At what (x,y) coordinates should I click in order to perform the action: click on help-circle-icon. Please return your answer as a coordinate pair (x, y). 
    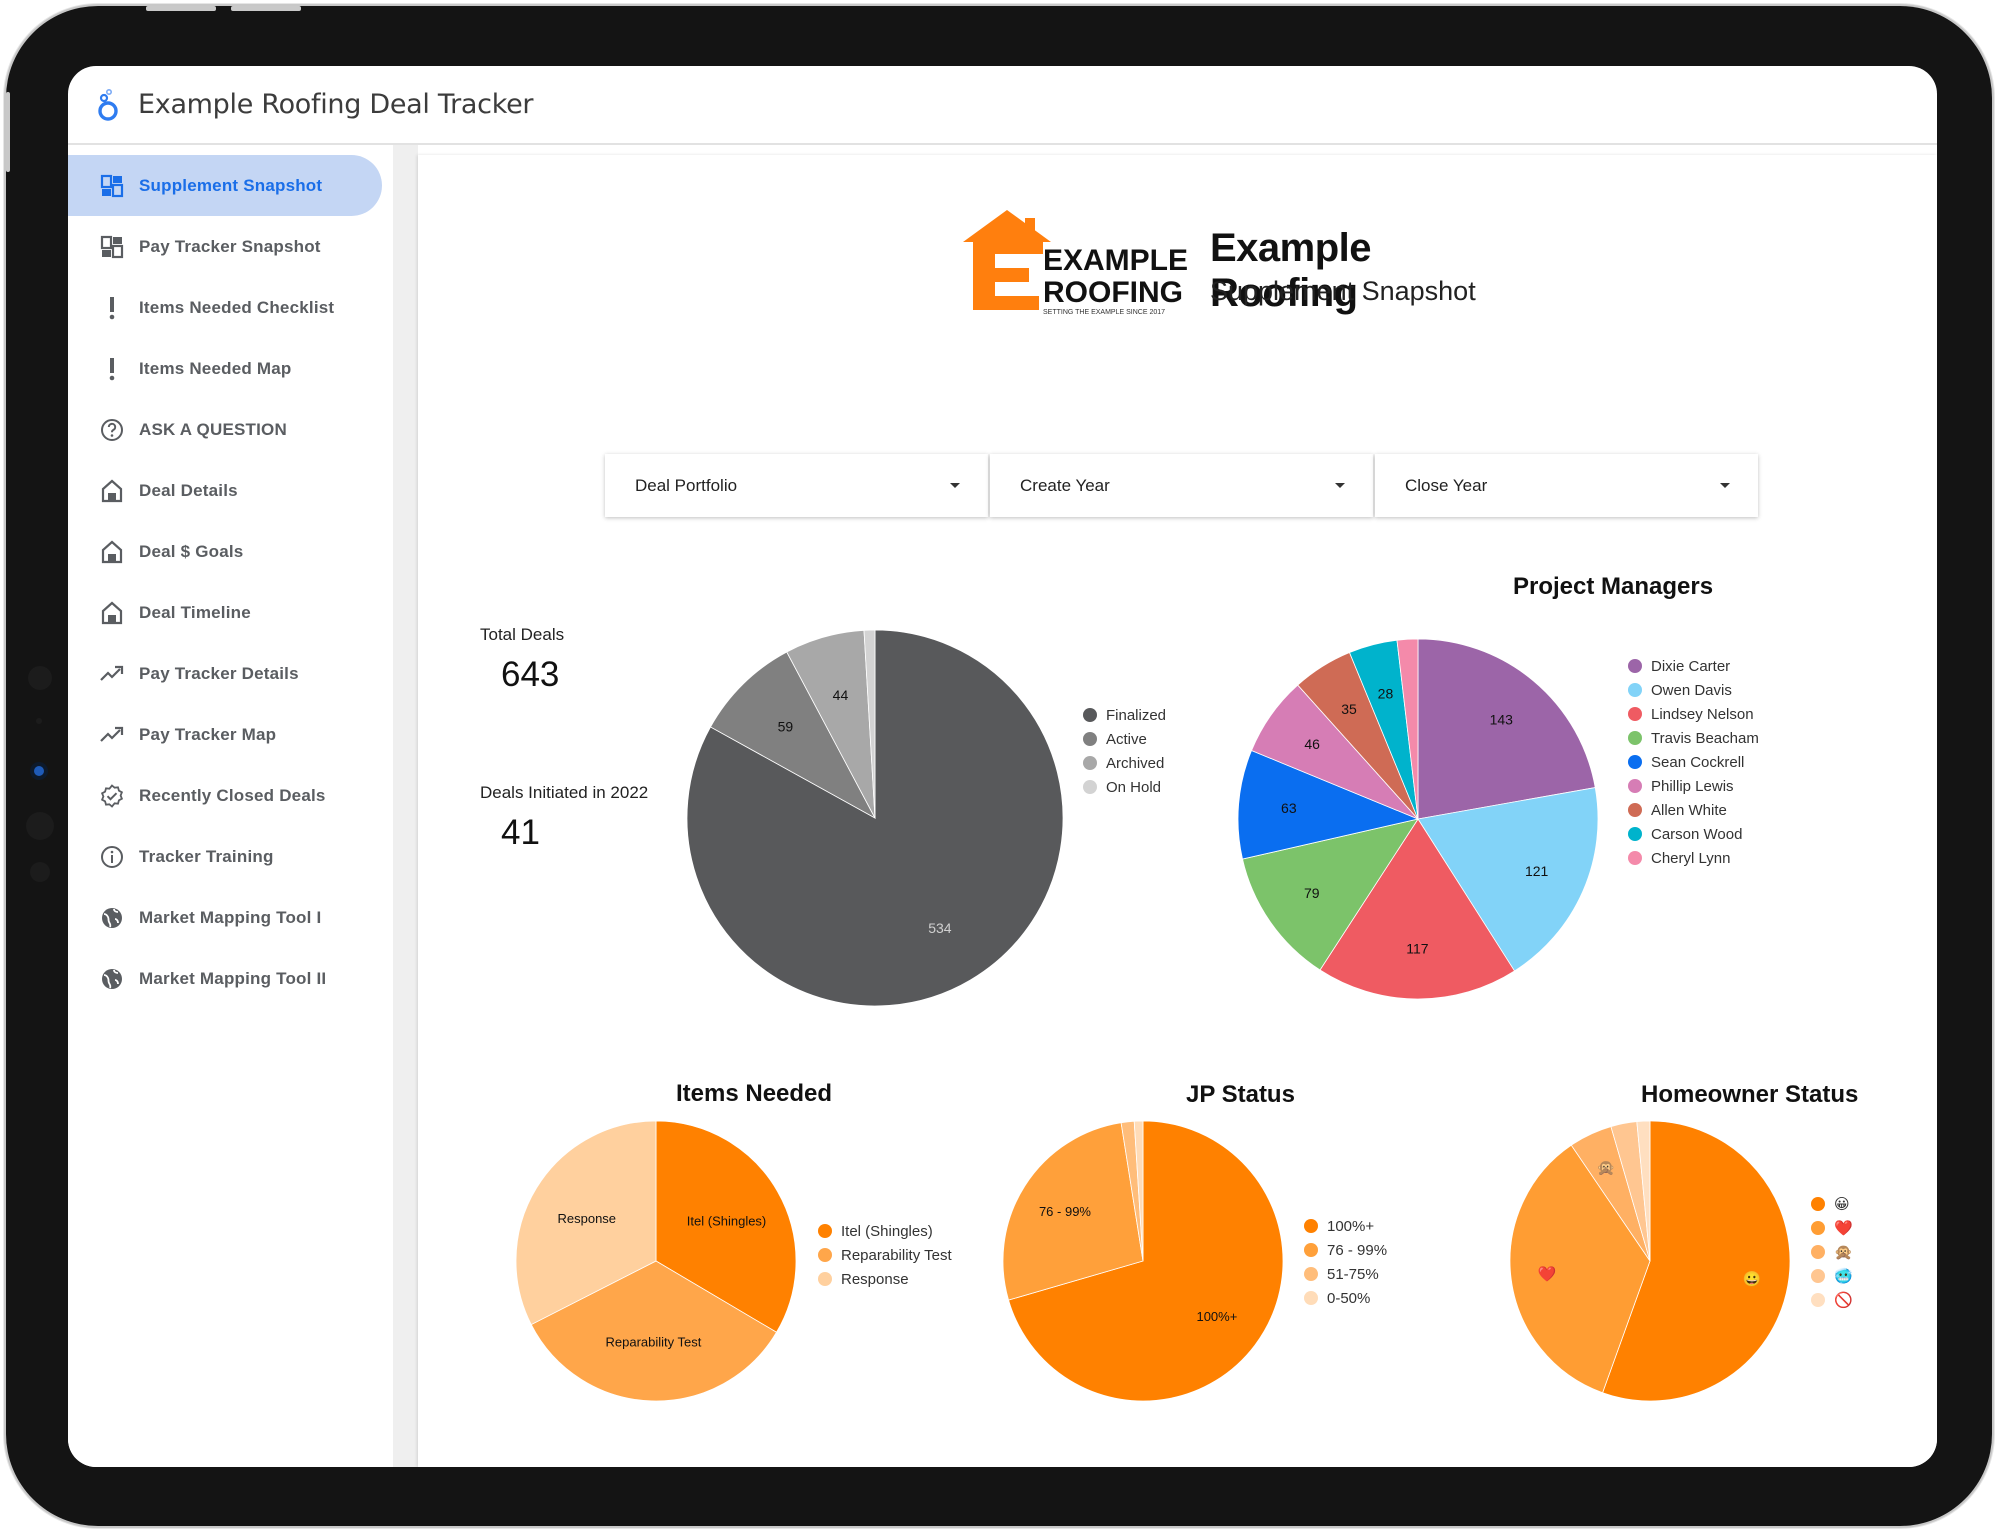
    Looking at the image, I should click on (112, 430).